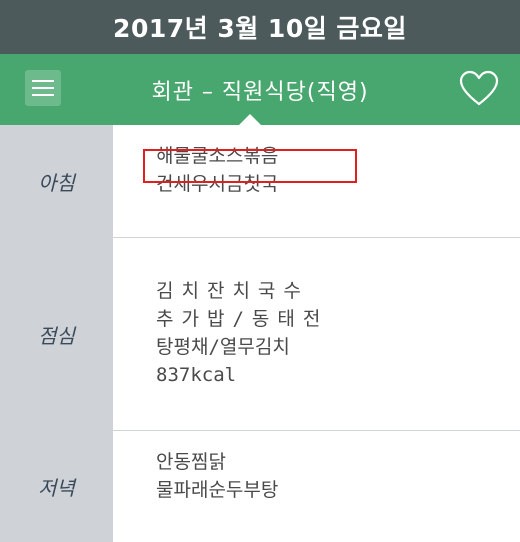 The height and width of the screenshot is (542, 520). Describe the element at coordinates (232, 291) in the screenshot. I see `menu-item: 김치잔치국수` at that location.